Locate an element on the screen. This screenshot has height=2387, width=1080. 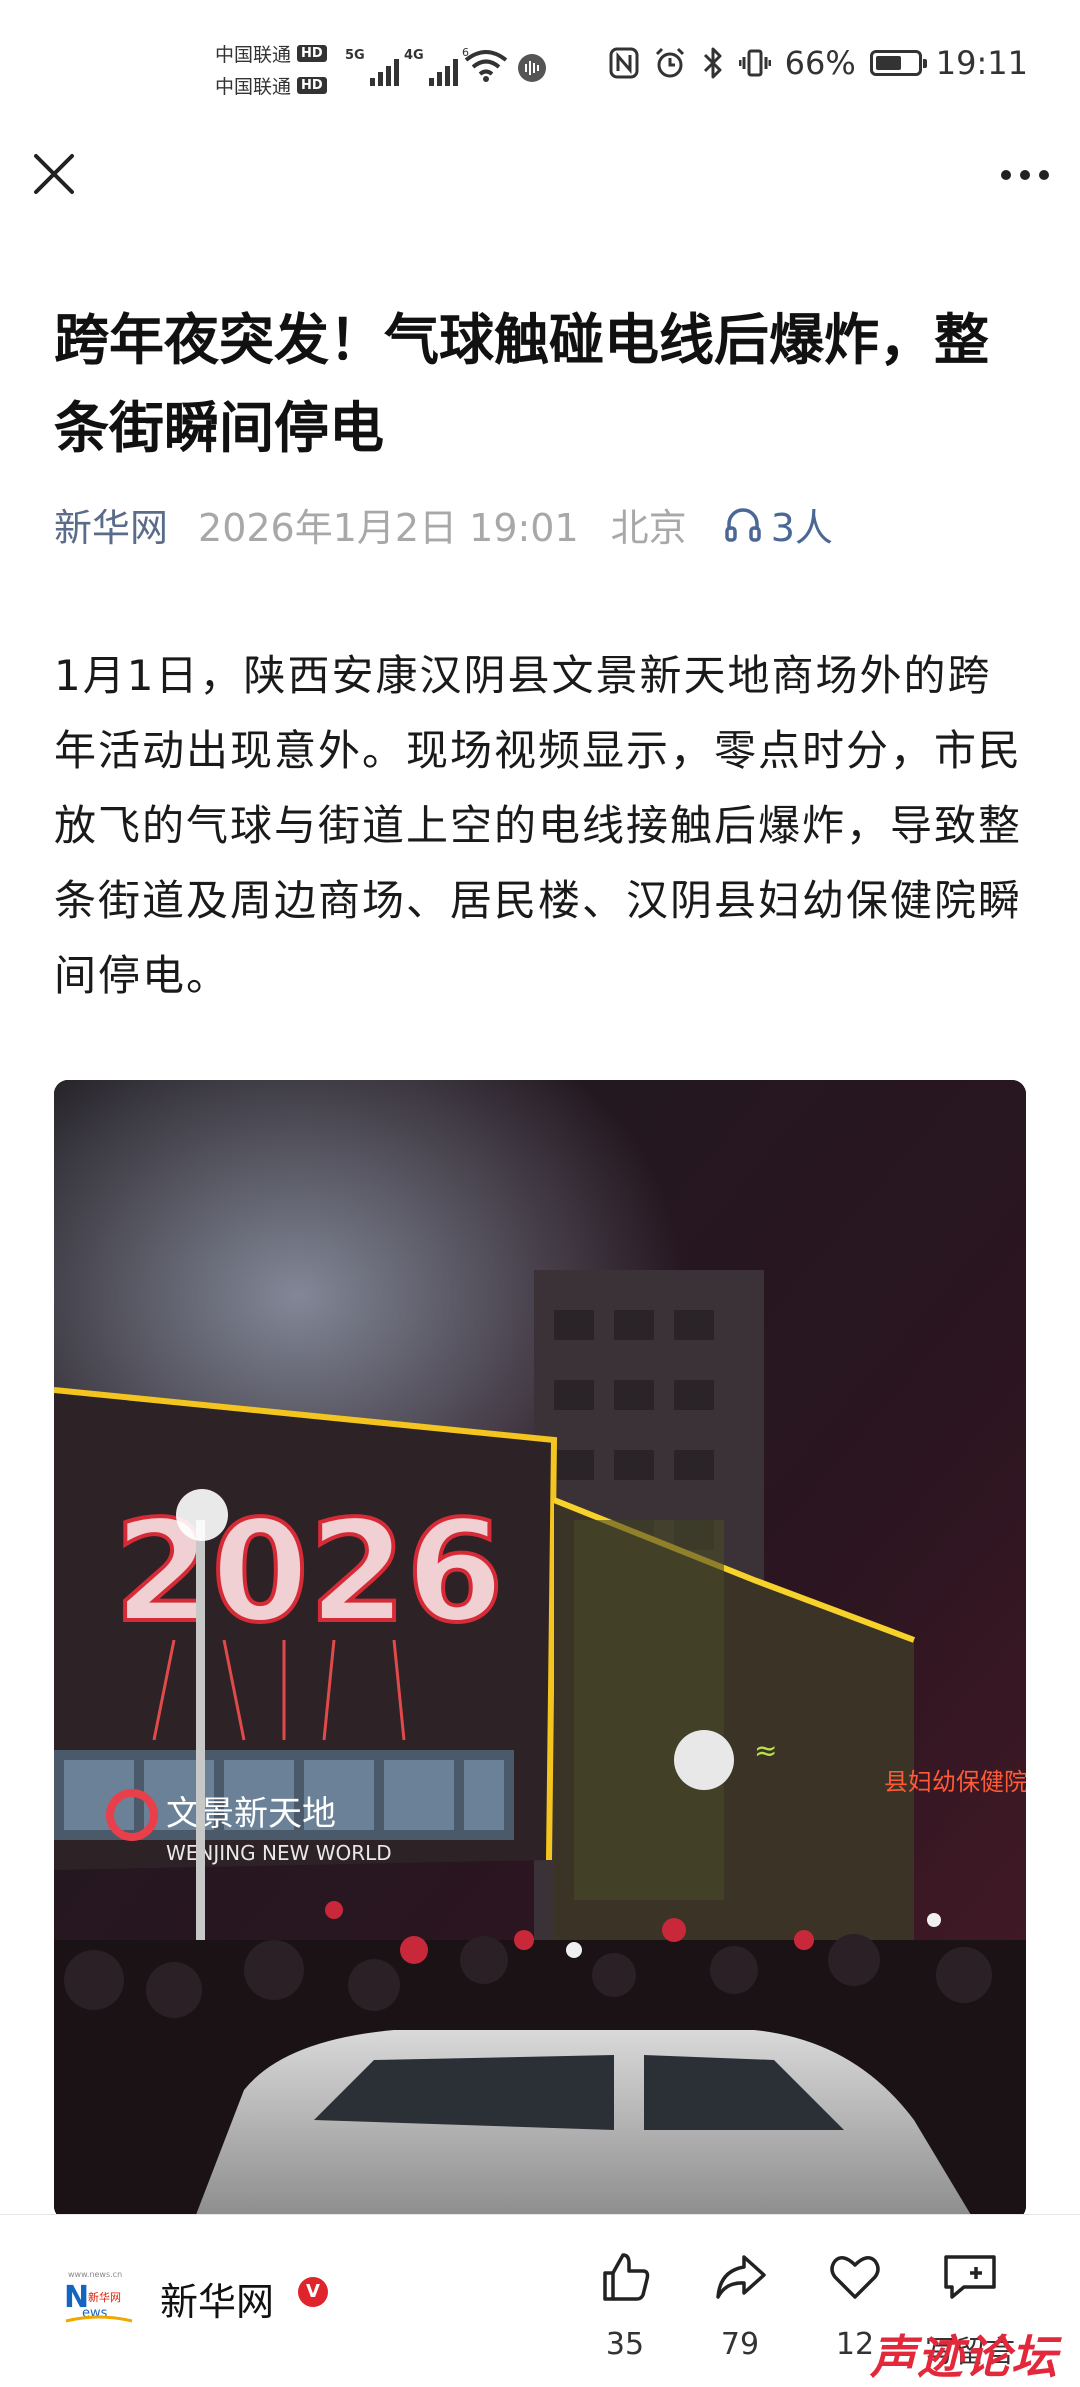
article-title: 跨年夜突发！气球触碰电线后爆炸，整条街瞬间停电 is located at coordinates (522, 384).